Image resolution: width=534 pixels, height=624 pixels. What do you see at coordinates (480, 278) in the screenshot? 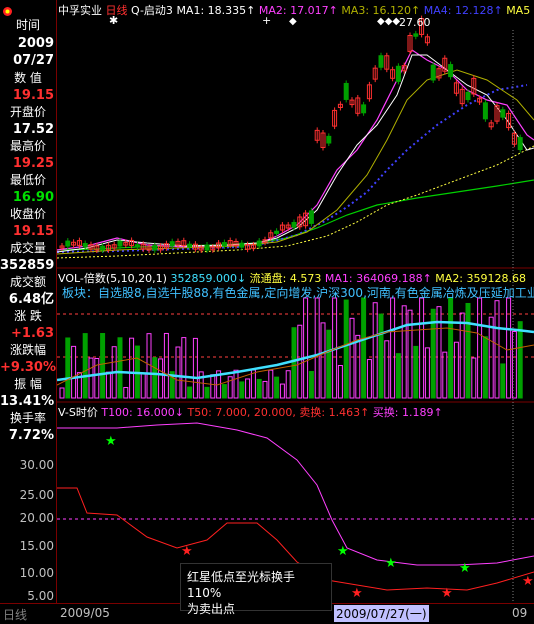
I see `vol-ma2: MA2: 359128.68` at bounding box center [480, 278].